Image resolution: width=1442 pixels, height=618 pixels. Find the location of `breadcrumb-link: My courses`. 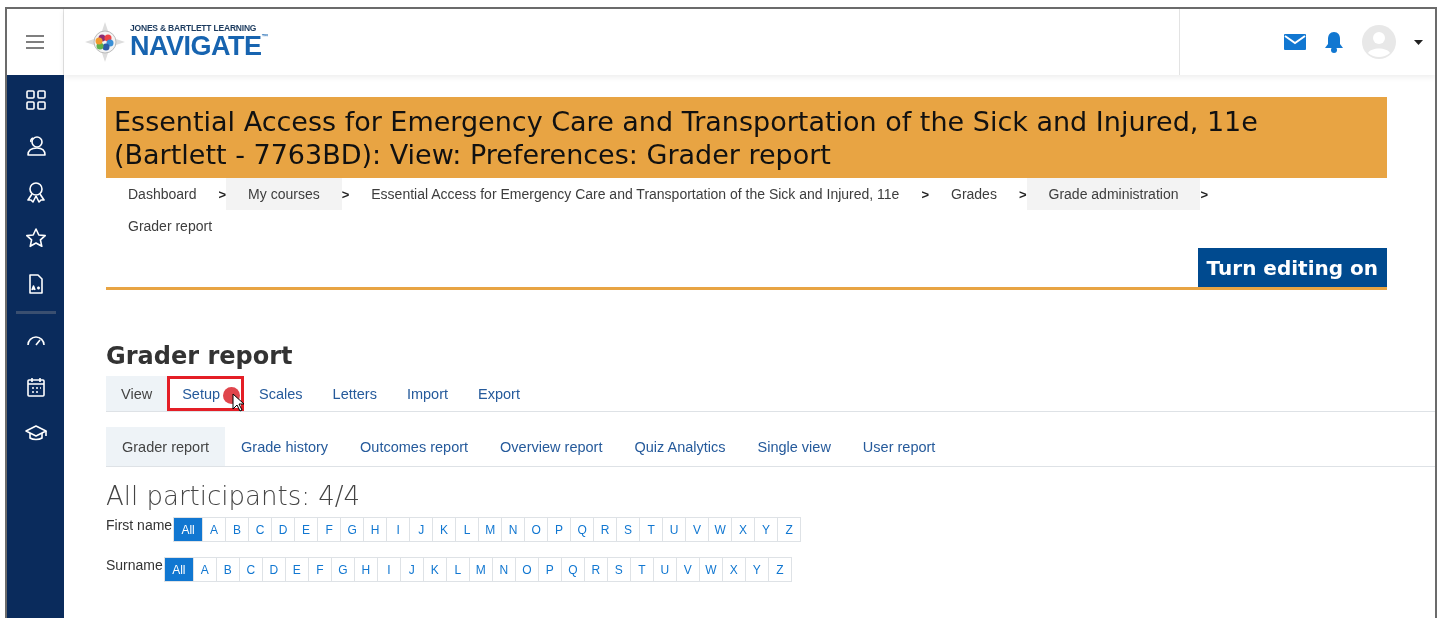

breadcrumb-link: My courses is located at coordinates (284, 194).